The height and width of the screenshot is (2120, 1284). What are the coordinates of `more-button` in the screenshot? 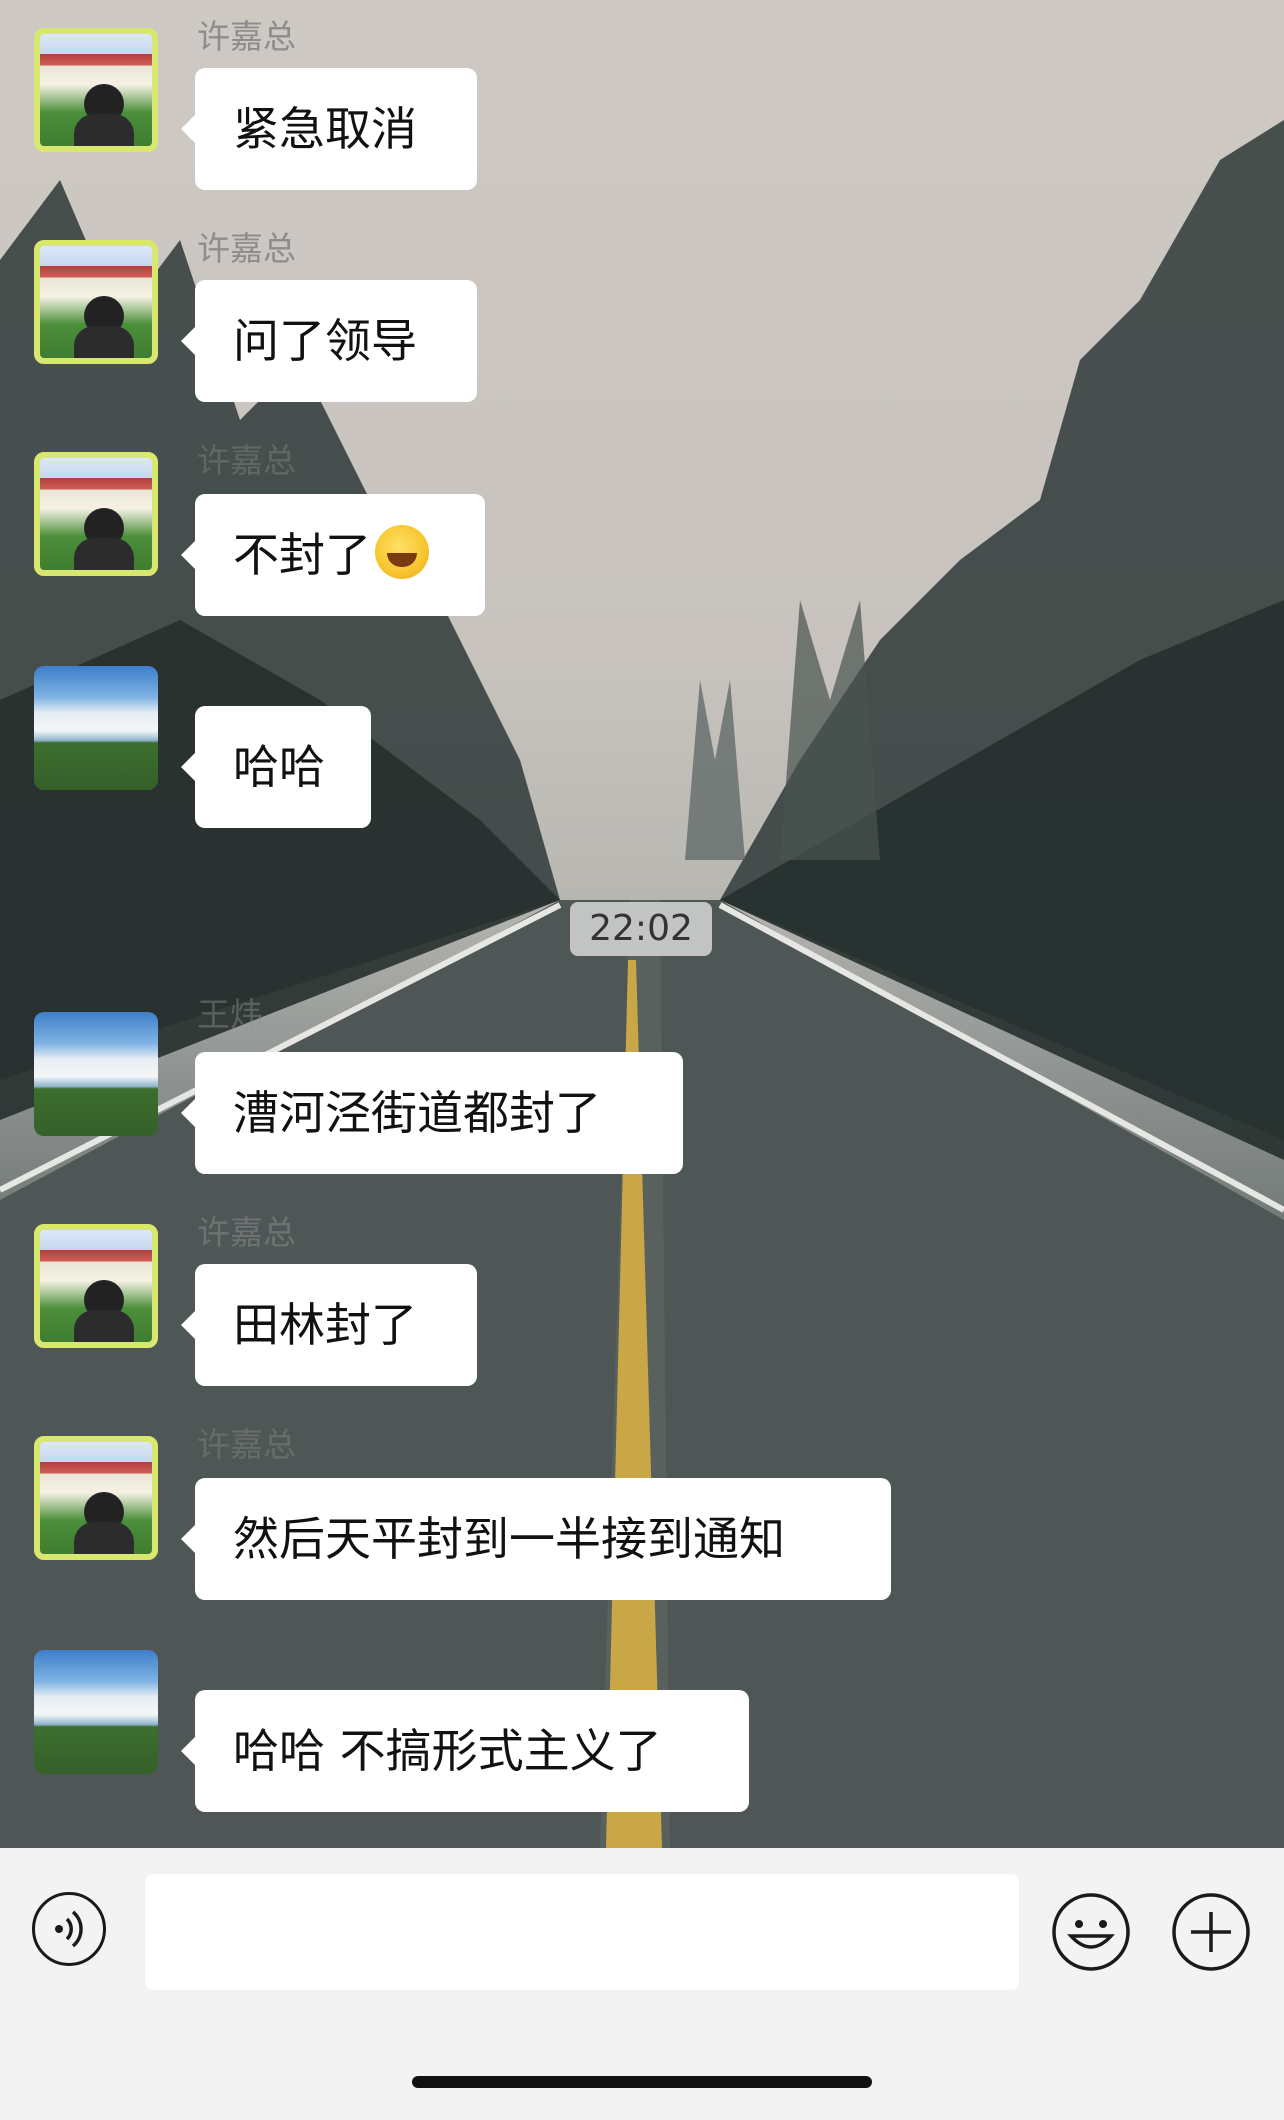 It's located at (1211, 1932).